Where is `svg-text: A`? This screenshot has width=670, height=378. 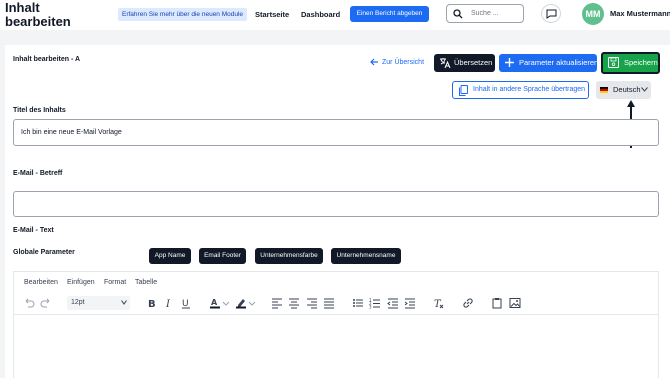 svg-text: A is located at coordinates (214, 302).